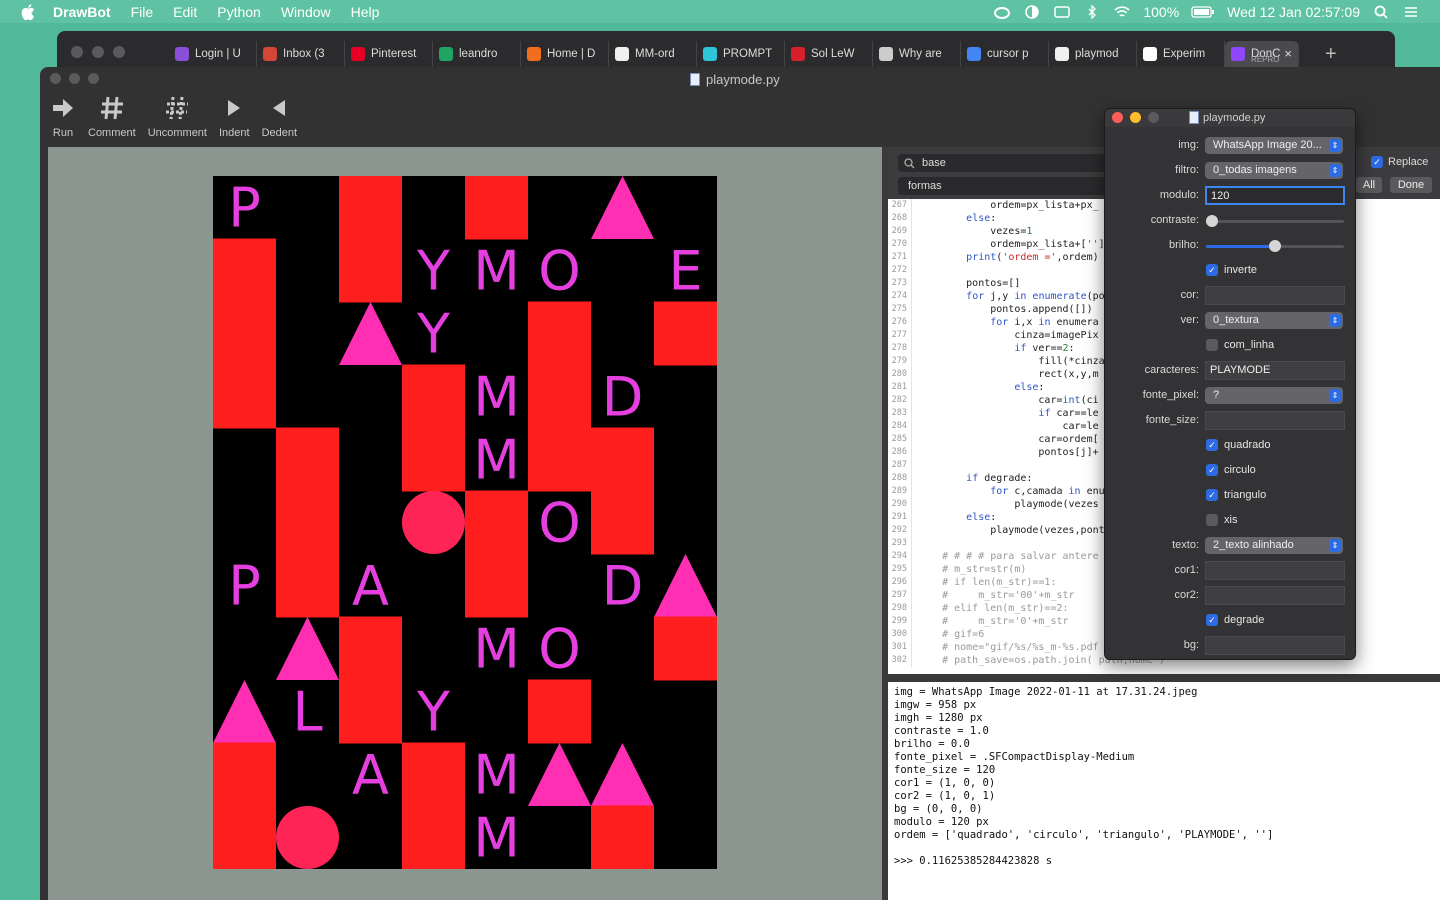 This screenshot has height=900, width=1440. I want to click on bluetooth-icon, so click(1092, 11).